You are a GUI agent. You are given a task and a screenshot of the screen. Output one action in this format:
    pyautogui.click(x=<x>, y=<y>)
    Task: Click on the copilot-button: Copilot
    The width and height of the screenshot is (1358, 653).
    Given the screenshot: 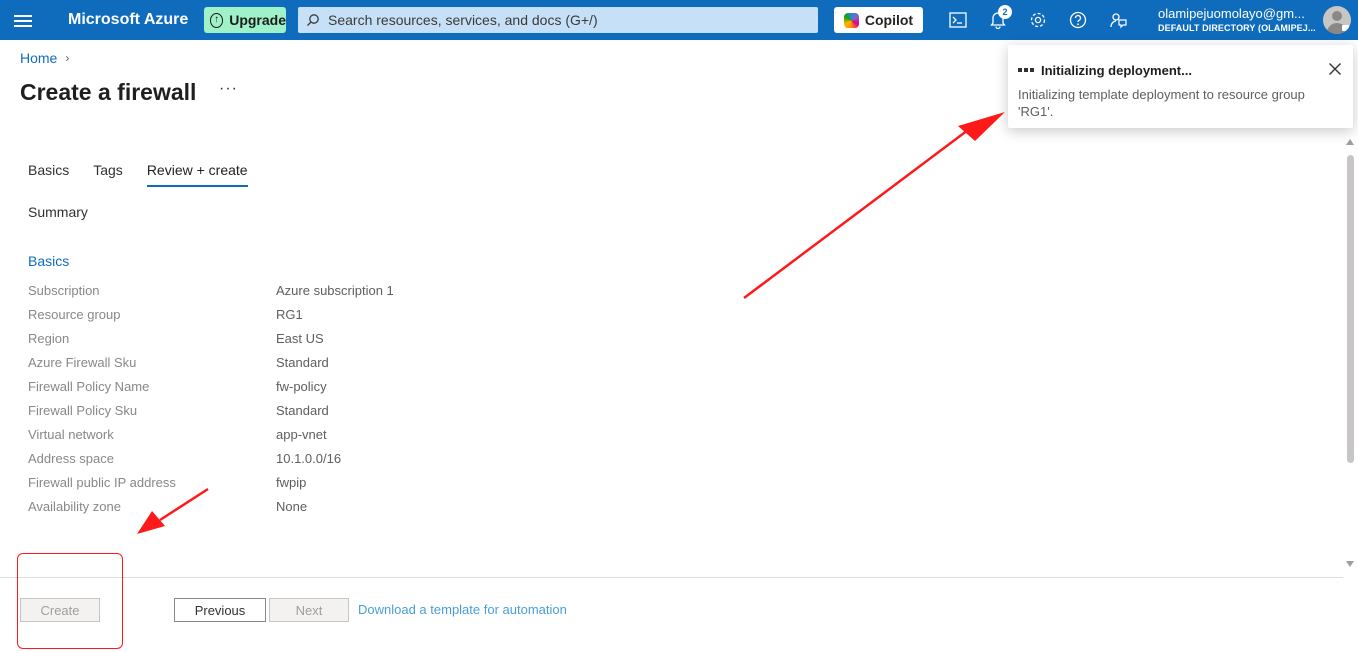 What is the action you would take?
    pyautogui.click(x=878, y=20)
    